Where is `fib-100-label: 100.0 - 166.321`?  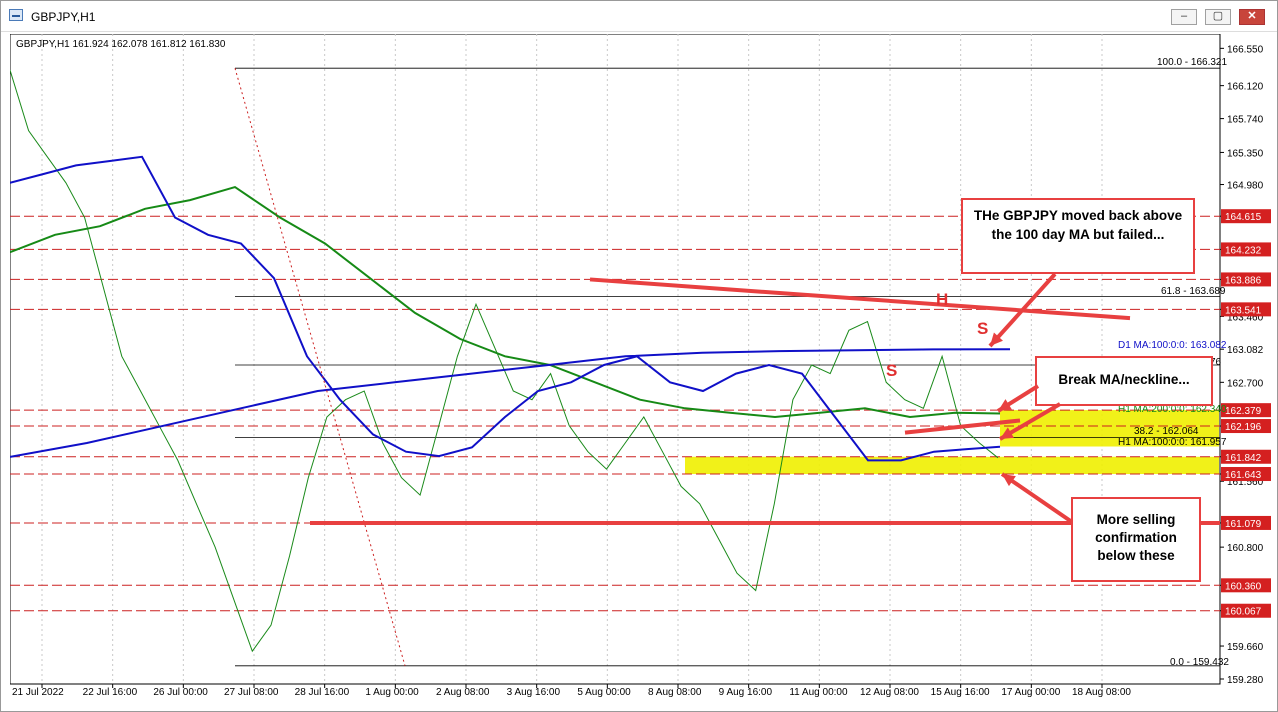 fib-100-label: 100.0 - 166.321 is located at coordinates (1192, 62).